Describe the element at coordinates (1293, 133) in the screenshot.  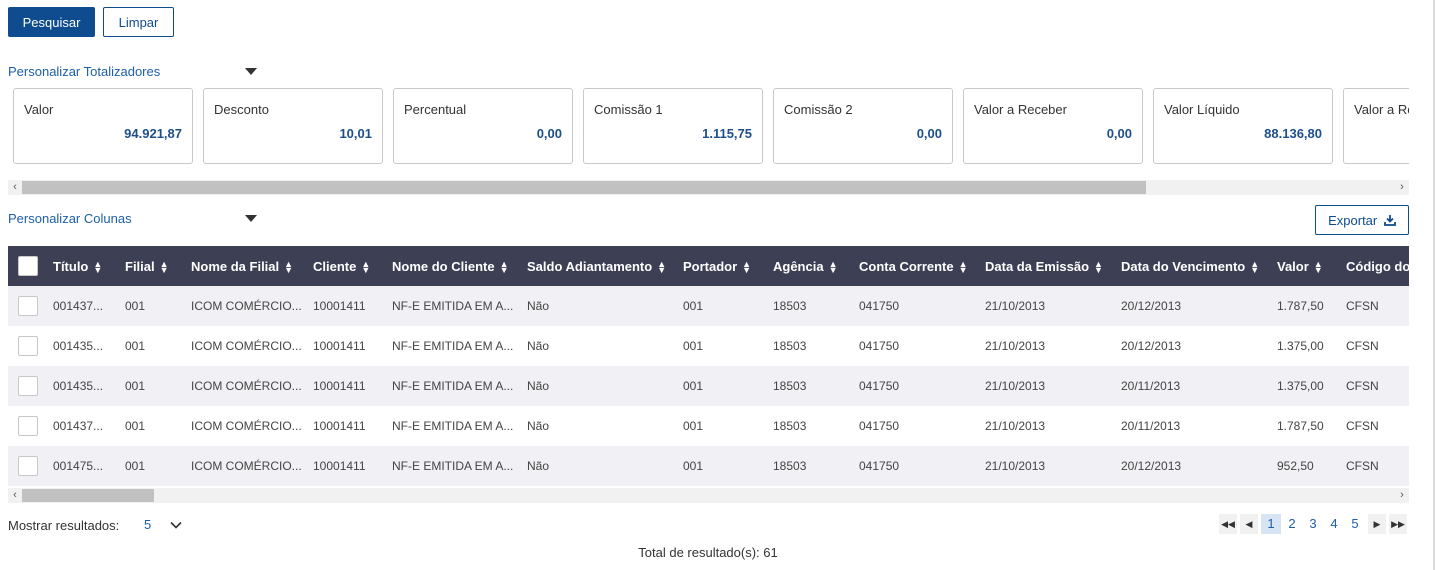
I see `total-card-value: 88.136,80` at that location.